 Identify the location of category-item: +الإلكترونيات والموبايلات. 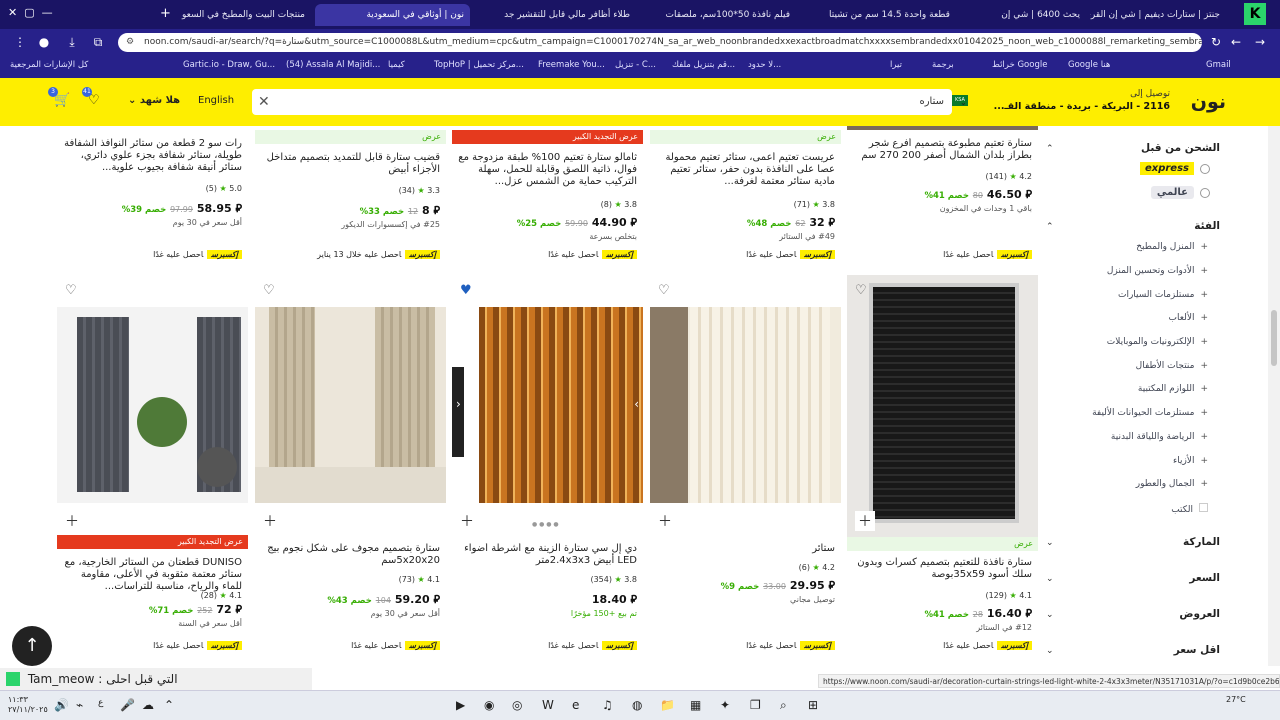
(1157, 342).